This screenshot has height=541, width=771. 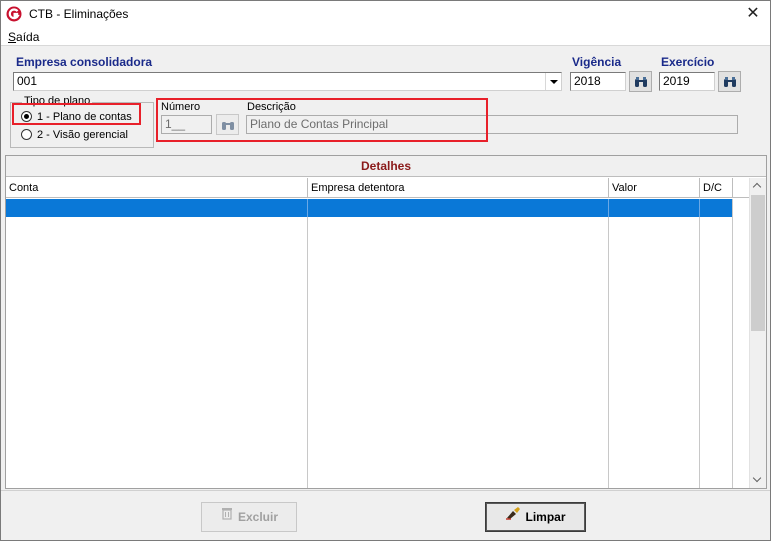 What do you see at coordinates (82, 135) in the screenshot?
I see `radio-visao-gerencial-label: 2 - Visão gerencial` at bounding box center [82, 135].